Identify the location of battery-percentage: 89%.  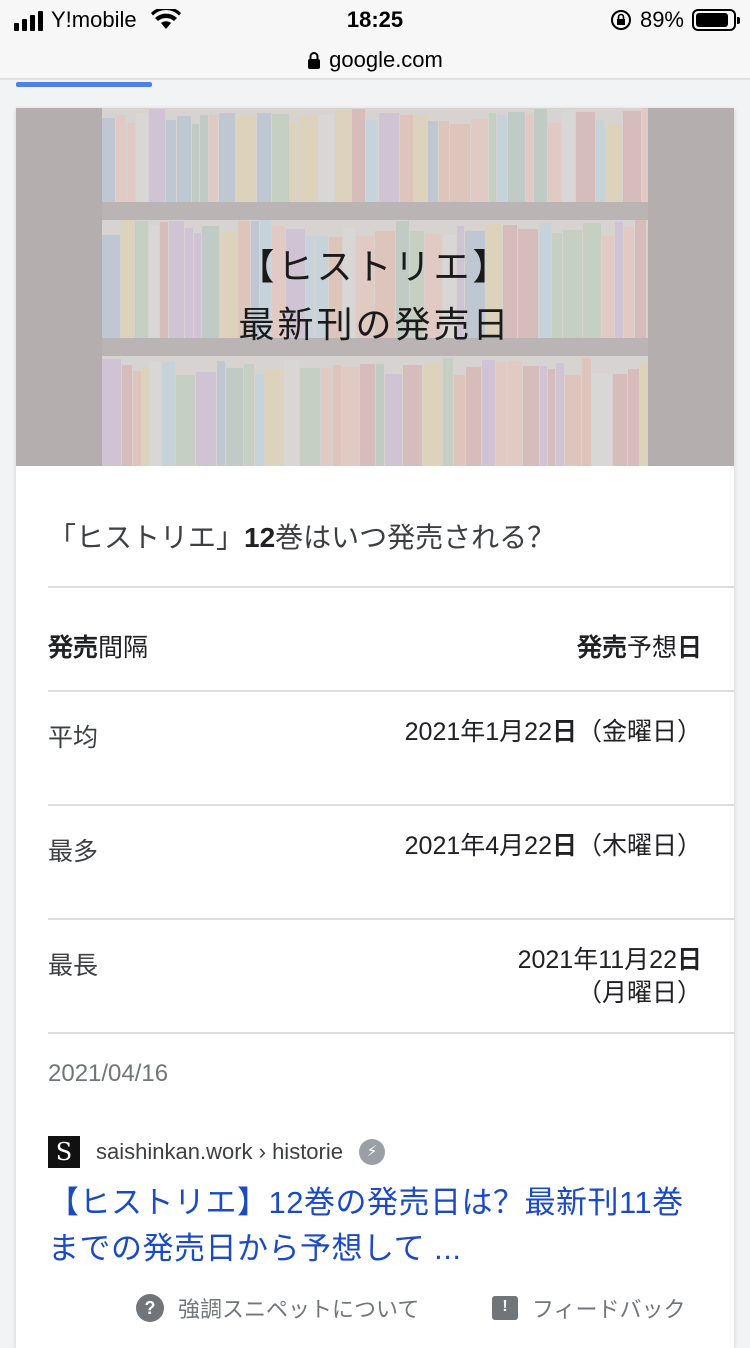
(661, 19).